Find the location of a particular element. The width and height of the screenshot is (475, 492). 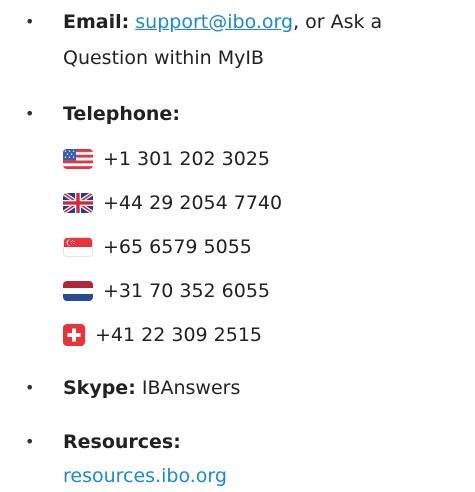

switzerland-flag-icon is located at coordinates (74, 335).